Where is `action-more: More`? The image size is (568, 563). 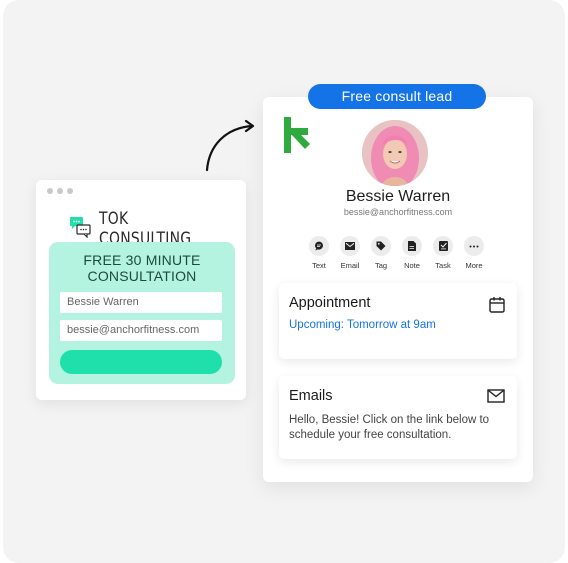 action-more: More is located at coordinates (474, 253).